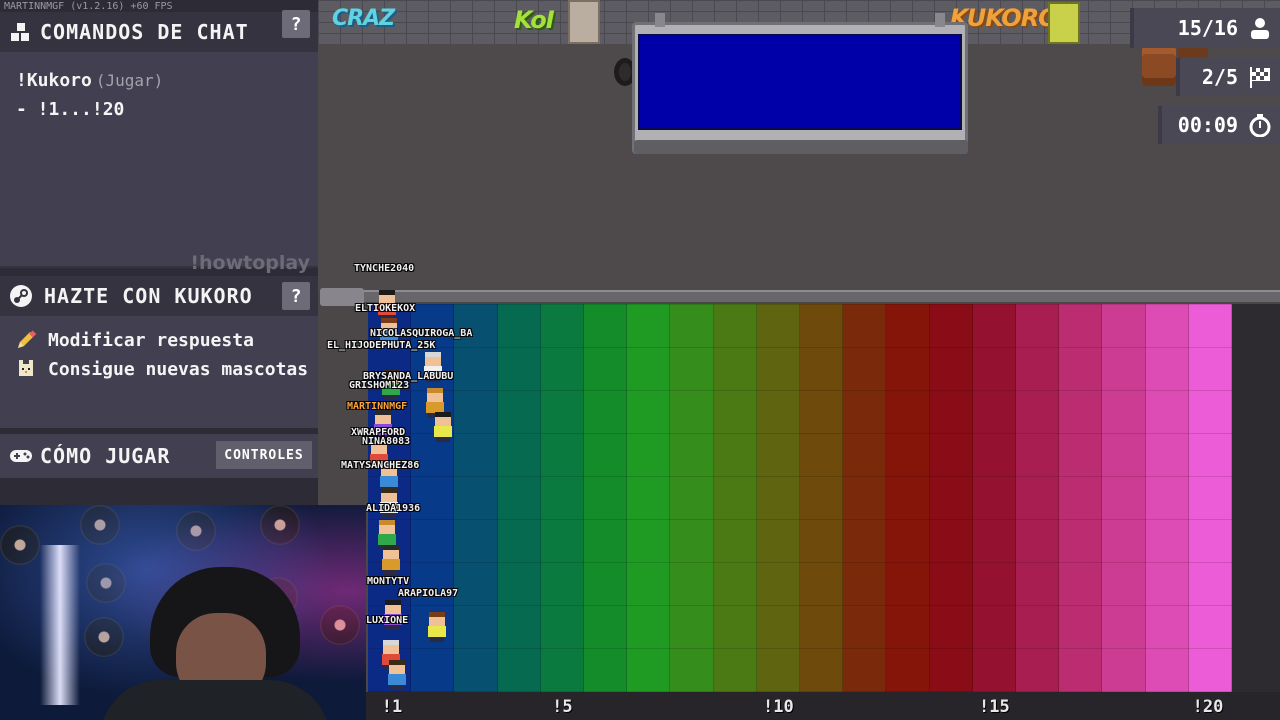  Describe the element at coordinates (385, 308) in the screenshot. I see `player-name-label: ELTIOKEKOX` at that location.